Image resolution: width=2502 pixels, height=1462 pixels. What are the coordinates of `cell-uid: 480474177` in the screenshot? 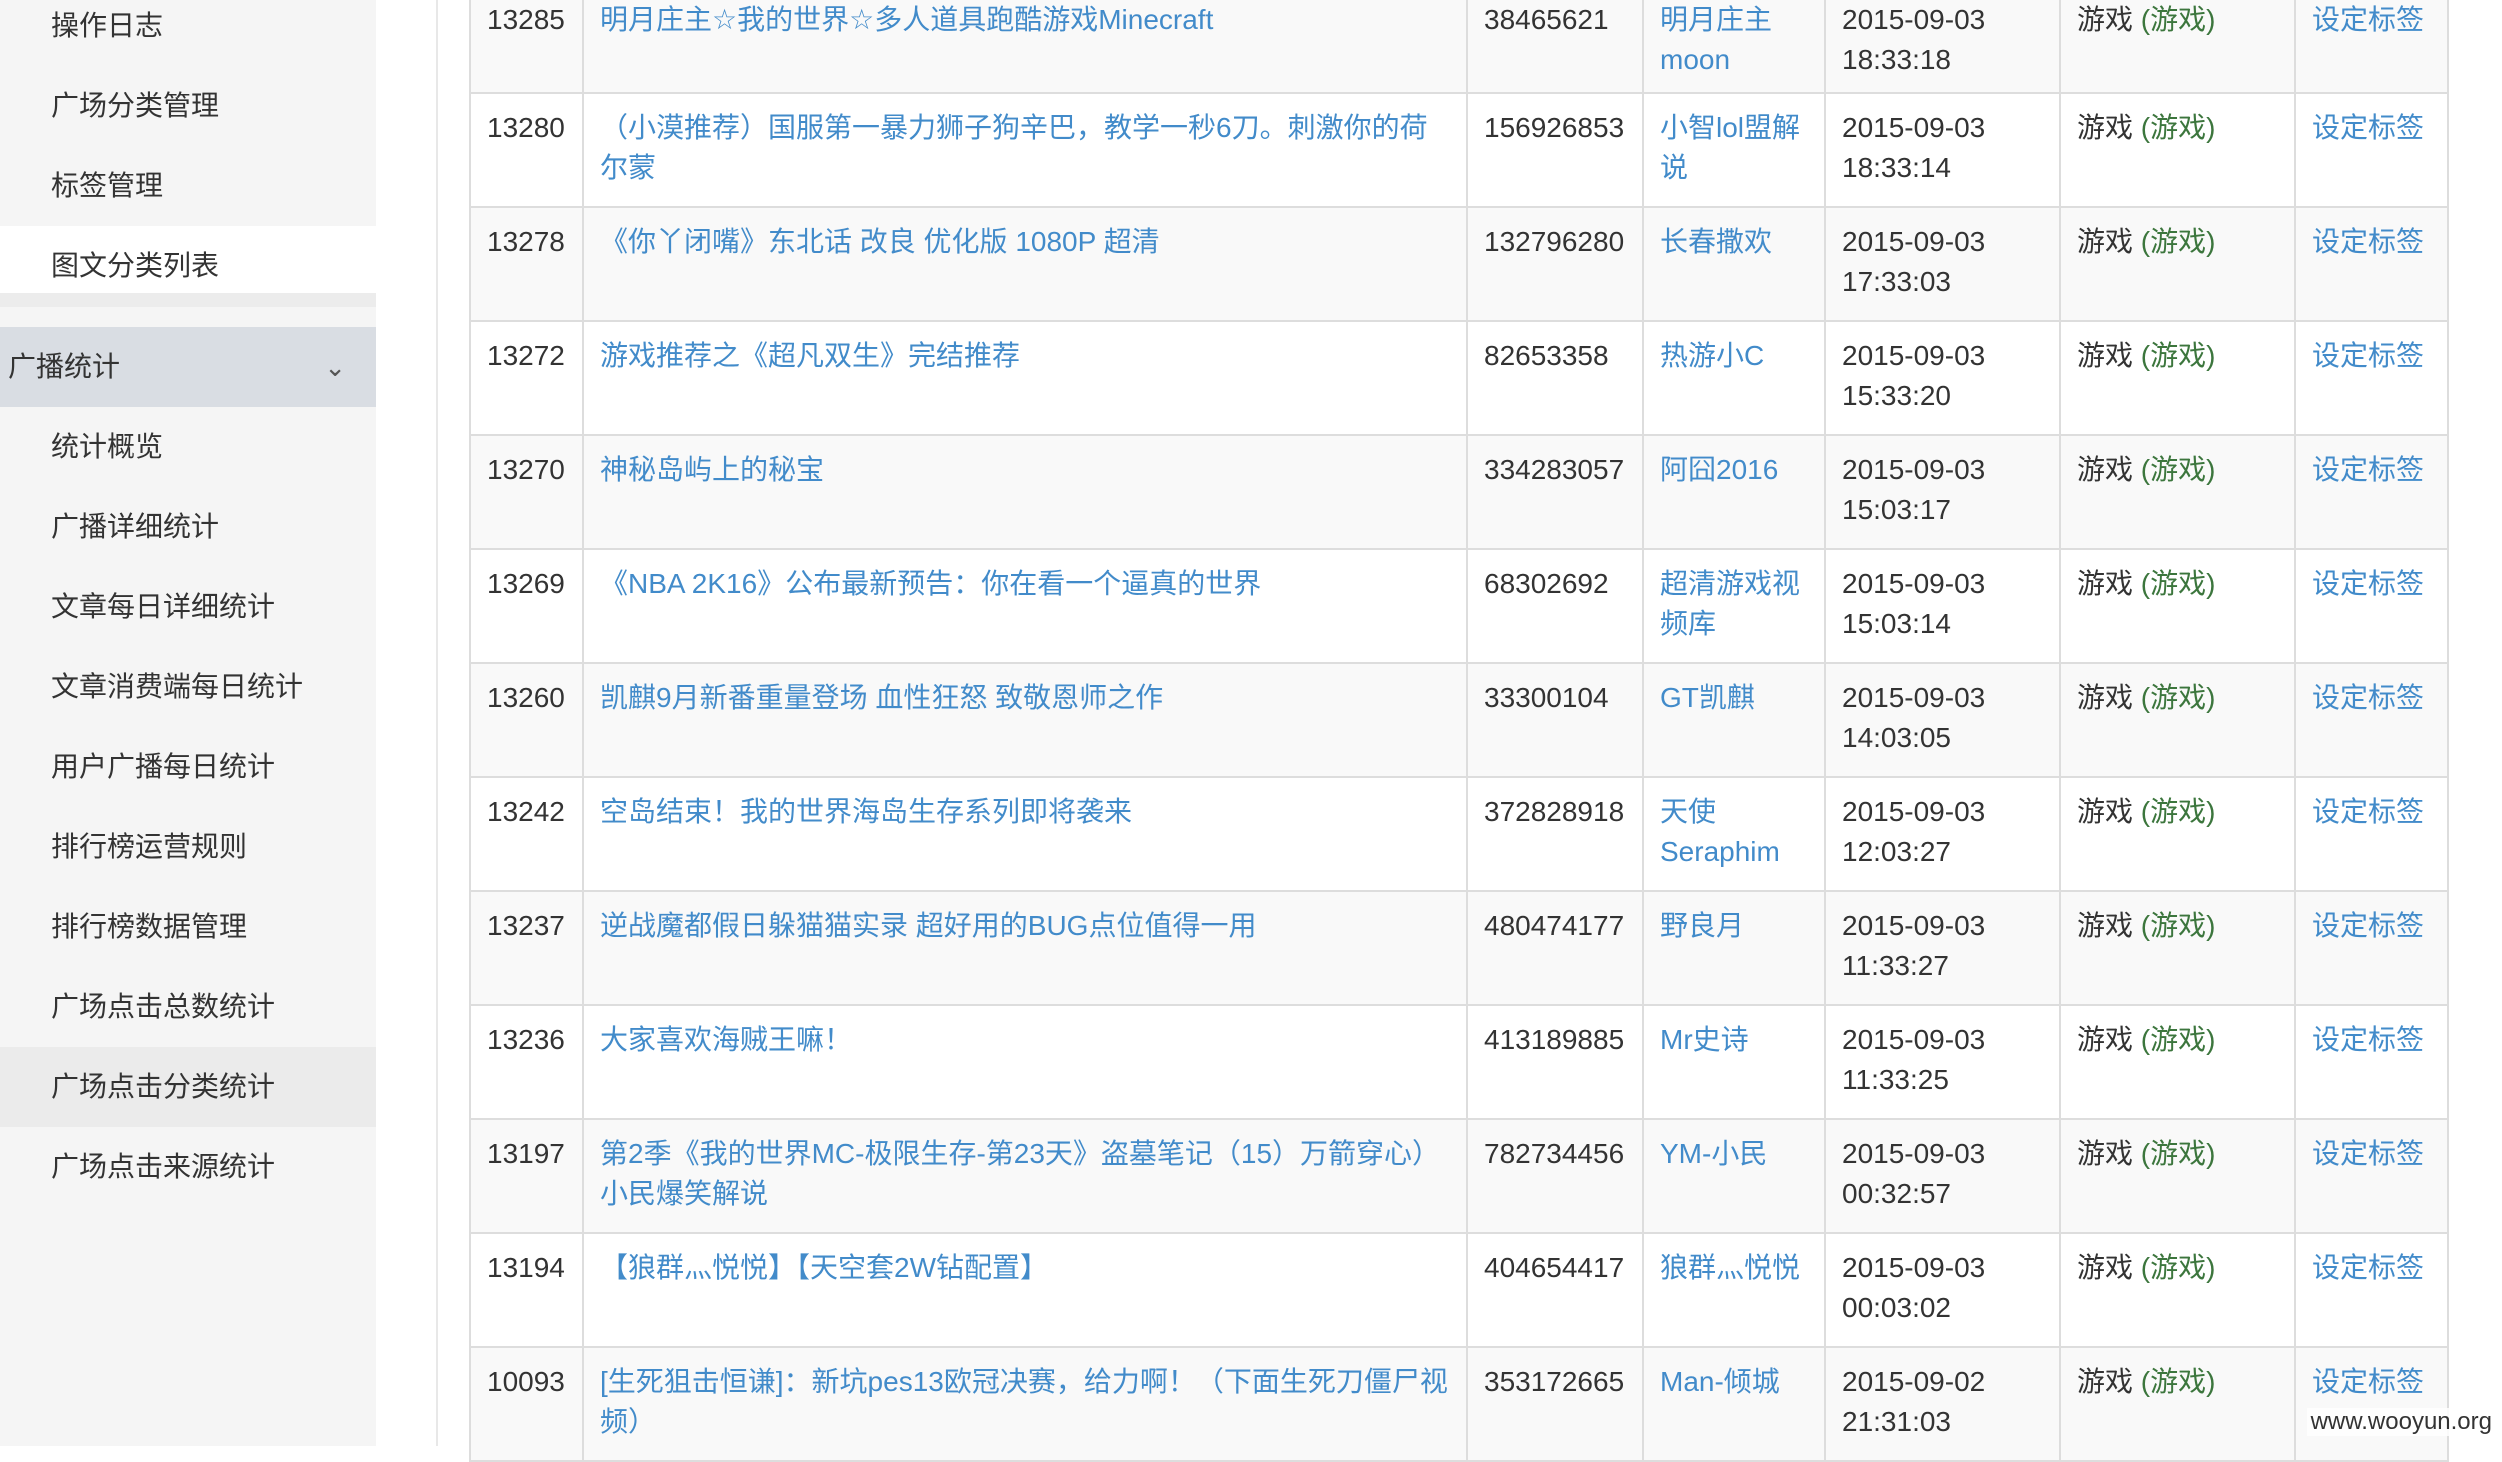 It's located at (1555, 948).